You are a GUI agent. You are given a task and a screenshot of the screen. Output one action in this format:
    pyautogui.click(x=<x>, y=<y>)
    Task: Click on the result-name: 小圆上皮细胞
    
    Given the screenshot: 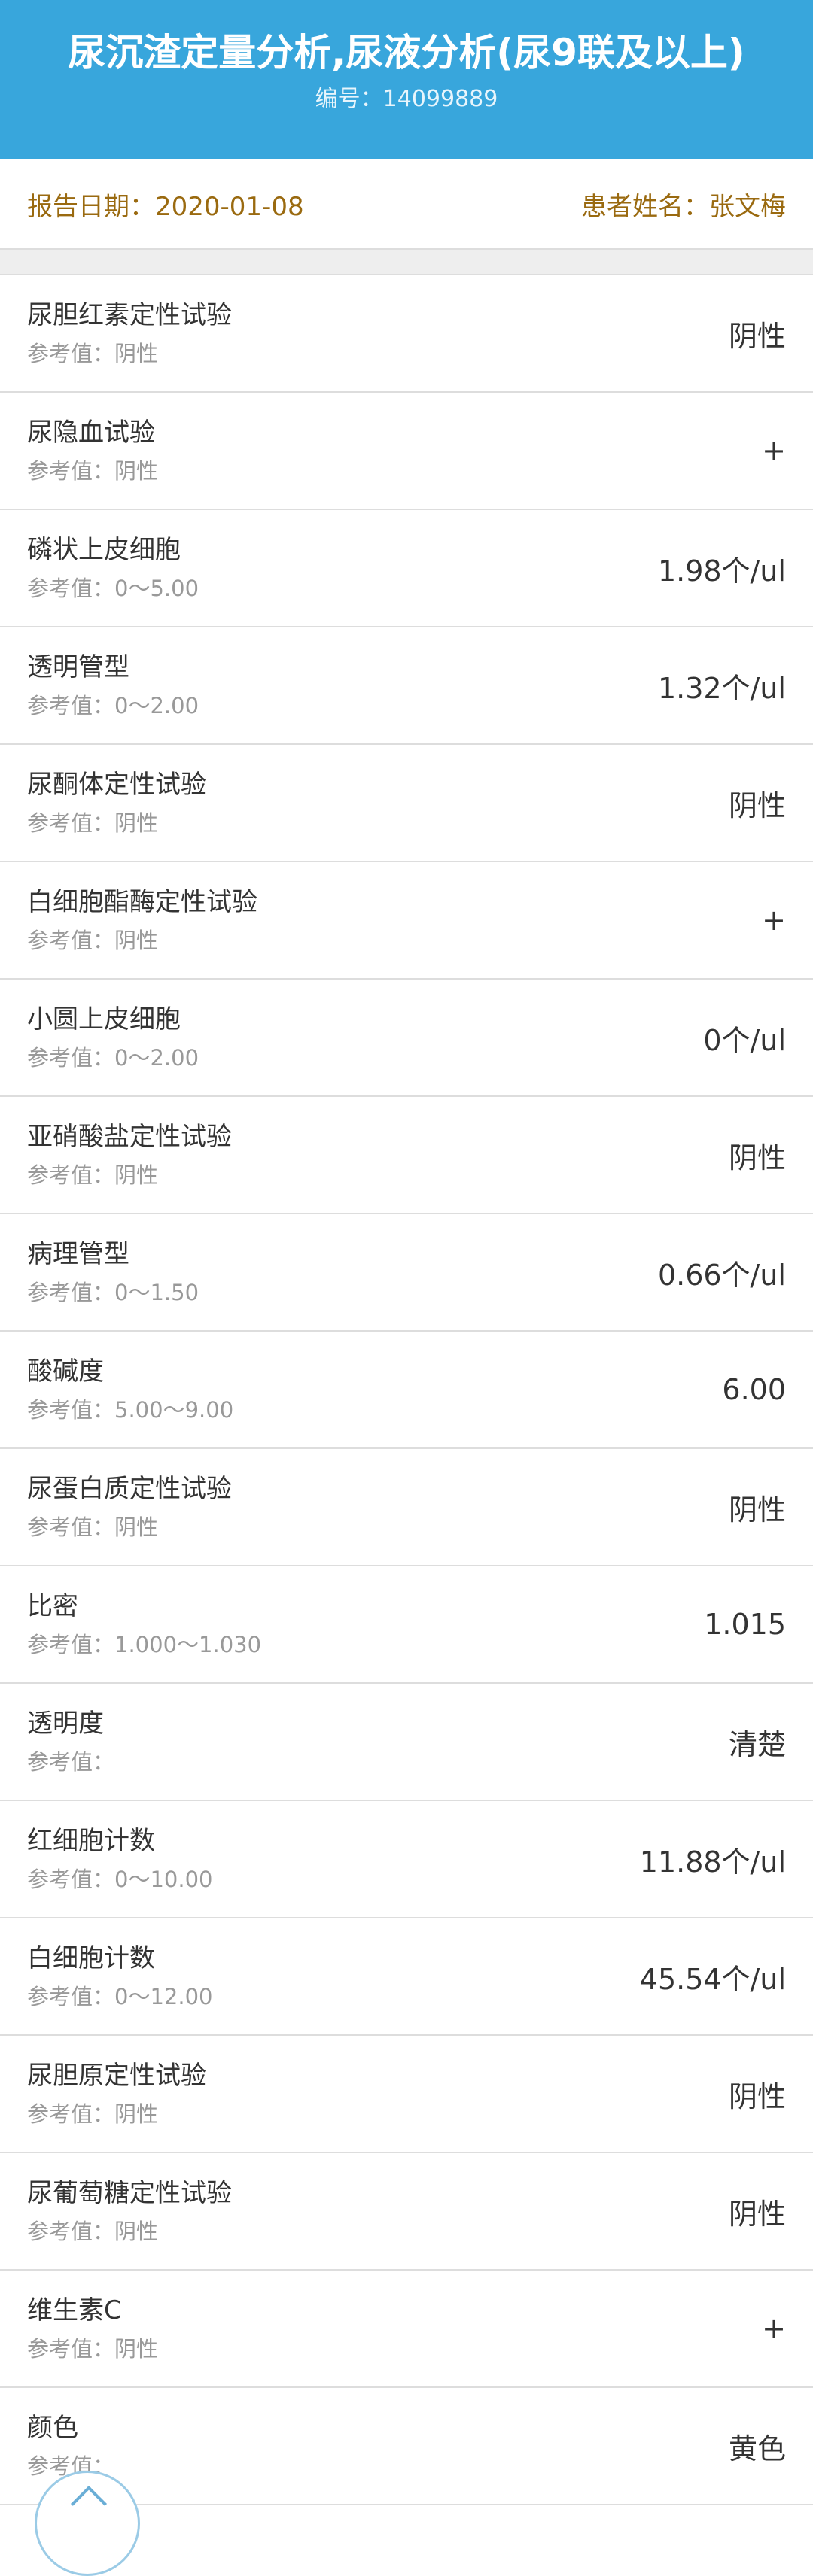 What is the action you would take?
    pyautogui.click(x=104, y=1019)
    